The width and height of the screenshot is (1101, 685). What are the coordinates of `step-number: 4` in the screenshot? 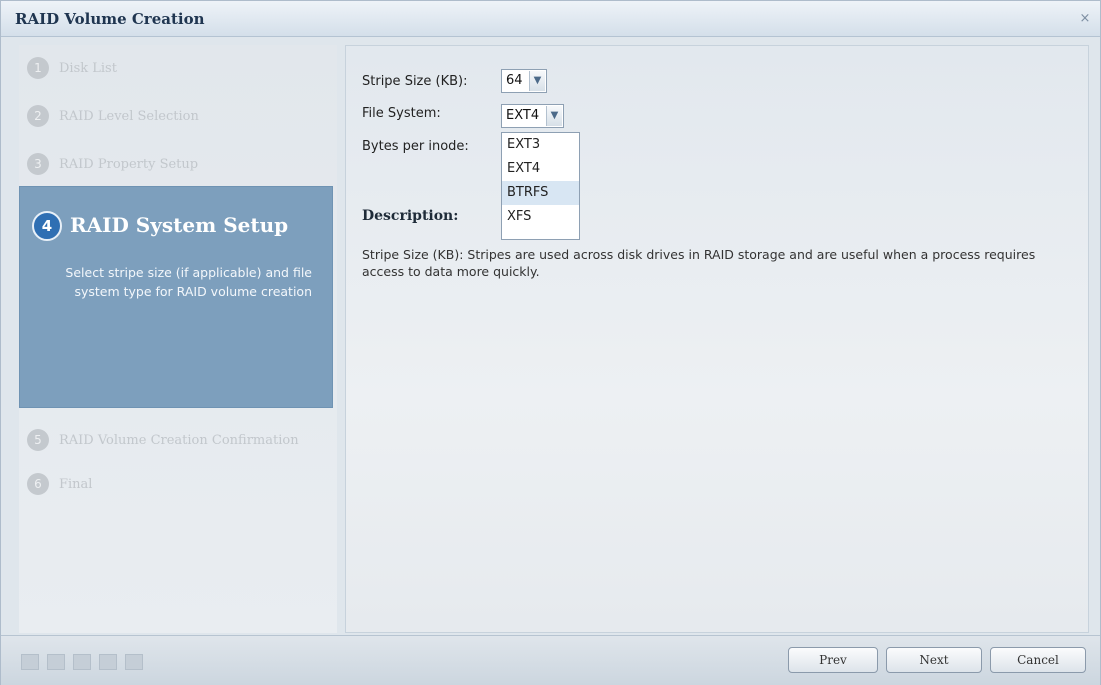 It's located at (47, 226).